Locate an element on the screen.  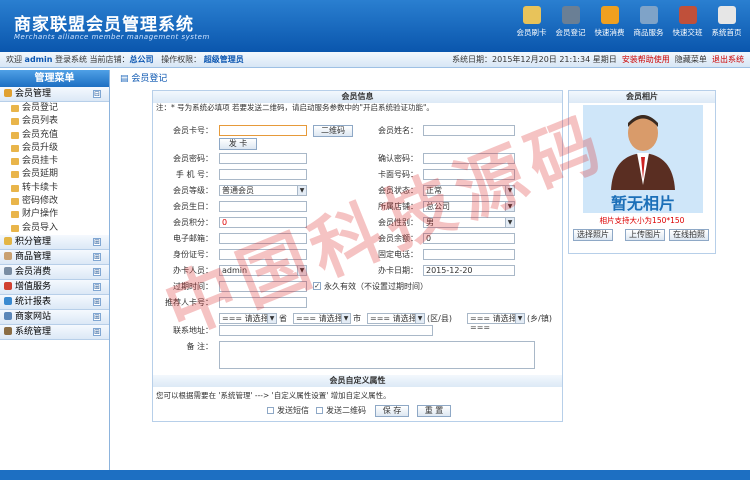
topnav-card: 会员刷卡 is located at coordinates (531, 22).